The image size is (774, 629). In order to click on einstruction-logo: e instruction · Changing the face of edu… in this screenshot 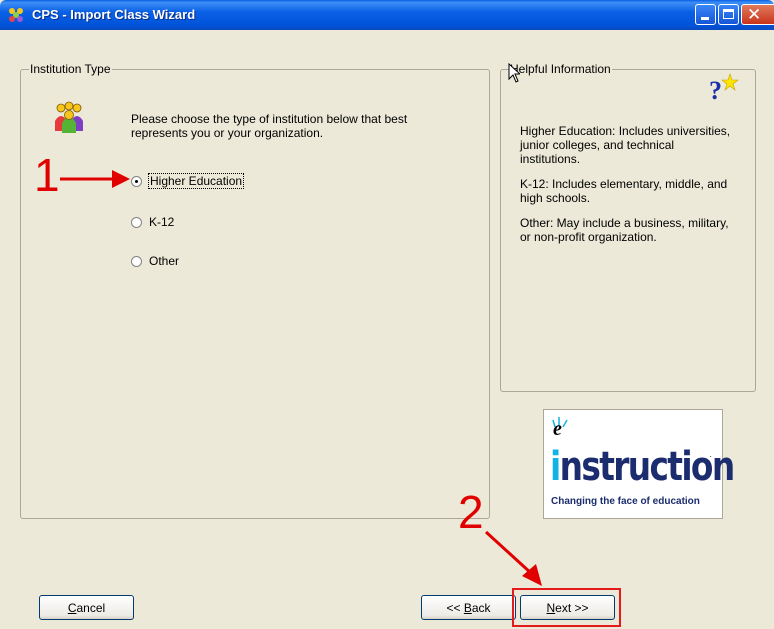, I will do `click(639, 464)`.